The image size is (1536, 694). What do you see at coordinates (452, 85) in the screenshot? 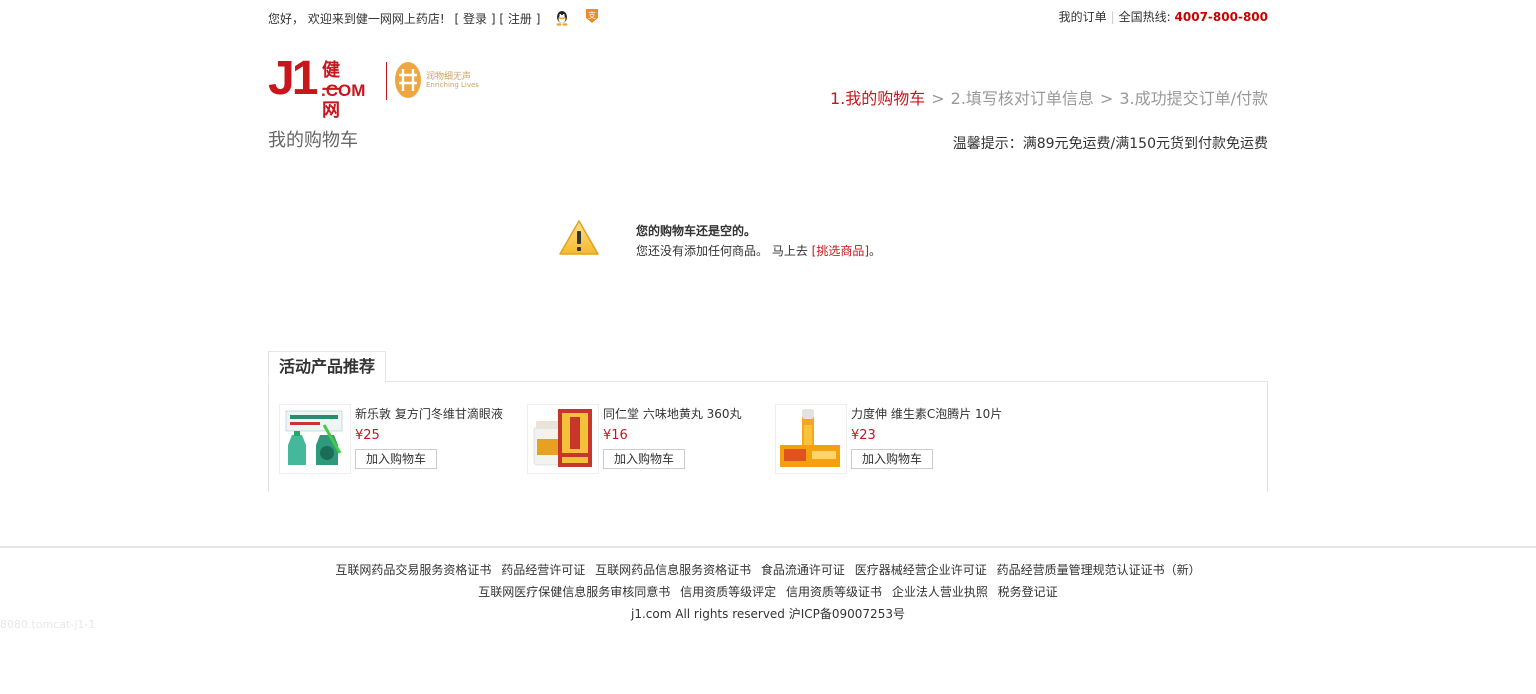
I see `logo-slogan-en: Enriching Lives` at bounding box center [452, 85].